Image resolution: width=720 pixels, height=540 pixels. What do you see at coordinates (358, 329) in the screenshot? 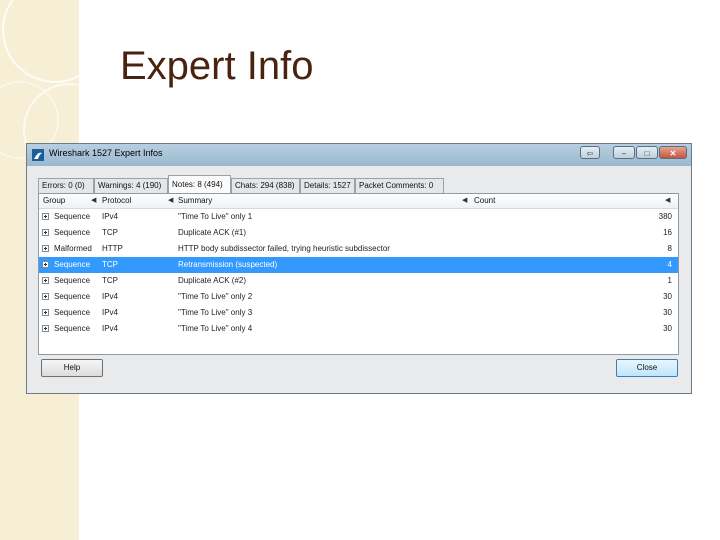
I see `table-row: Sequence IPv4 "Time To Live" only 4 30` at bounding box center [358, 329].